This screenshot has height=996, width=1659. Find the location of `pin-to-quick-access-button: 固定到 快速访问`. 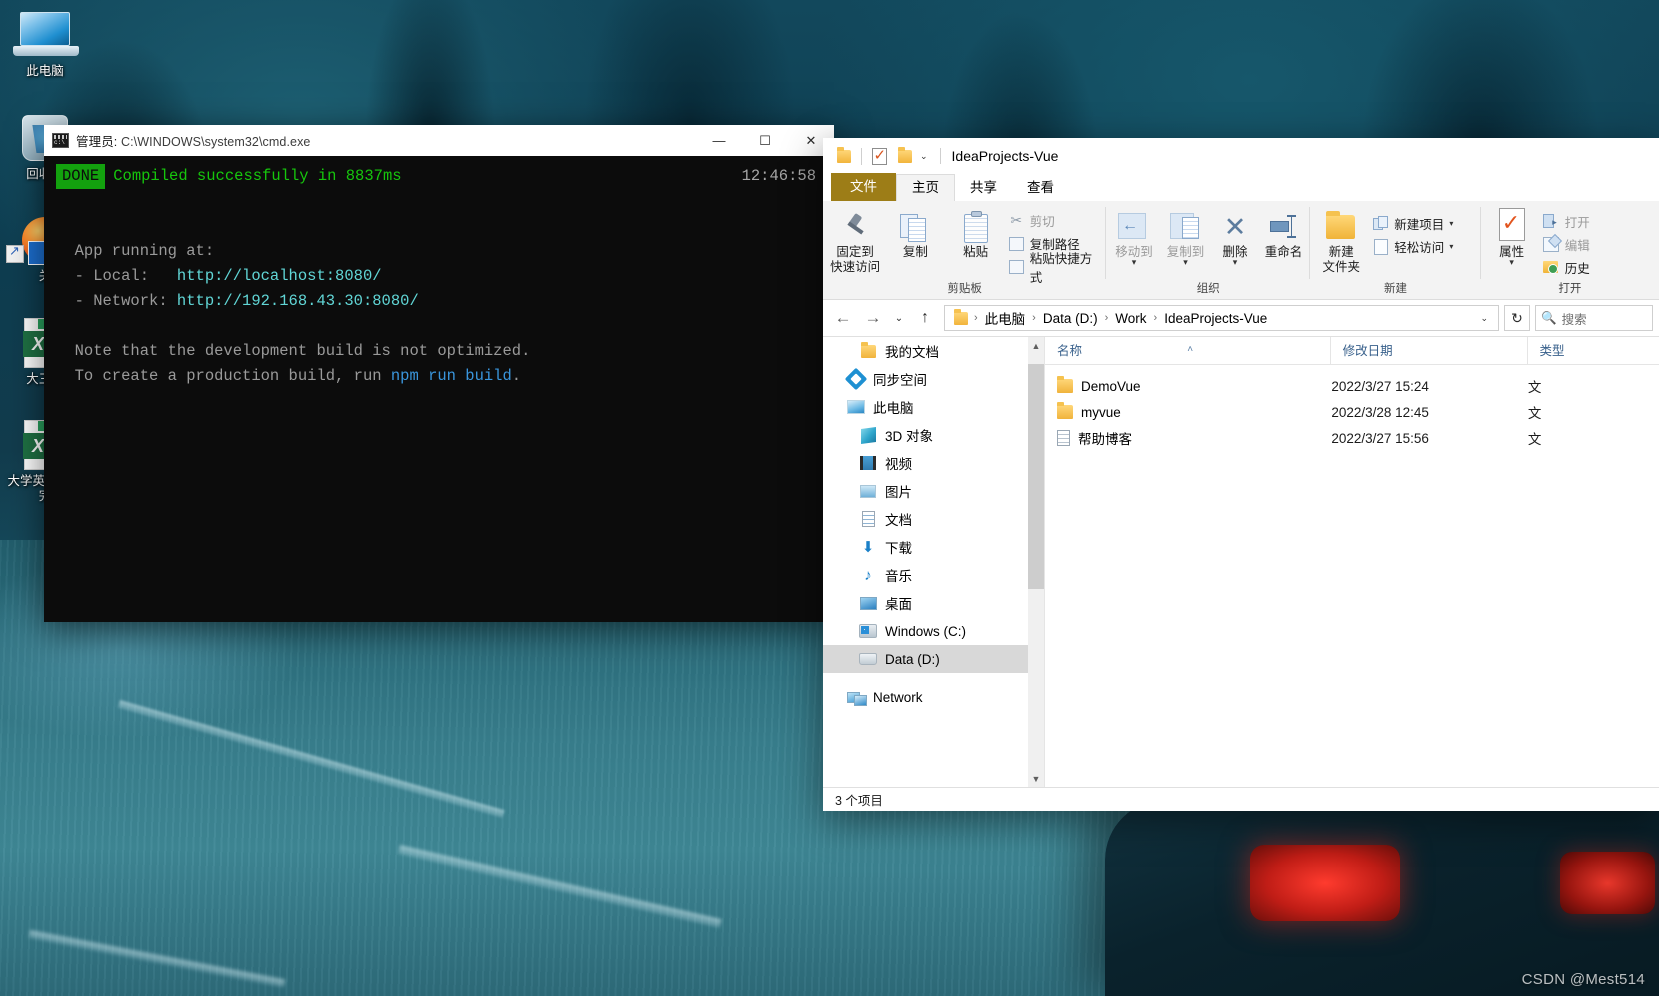

pin-to-quick-access-button: 固定到 快速访问 is located at coordinates (855, 240).